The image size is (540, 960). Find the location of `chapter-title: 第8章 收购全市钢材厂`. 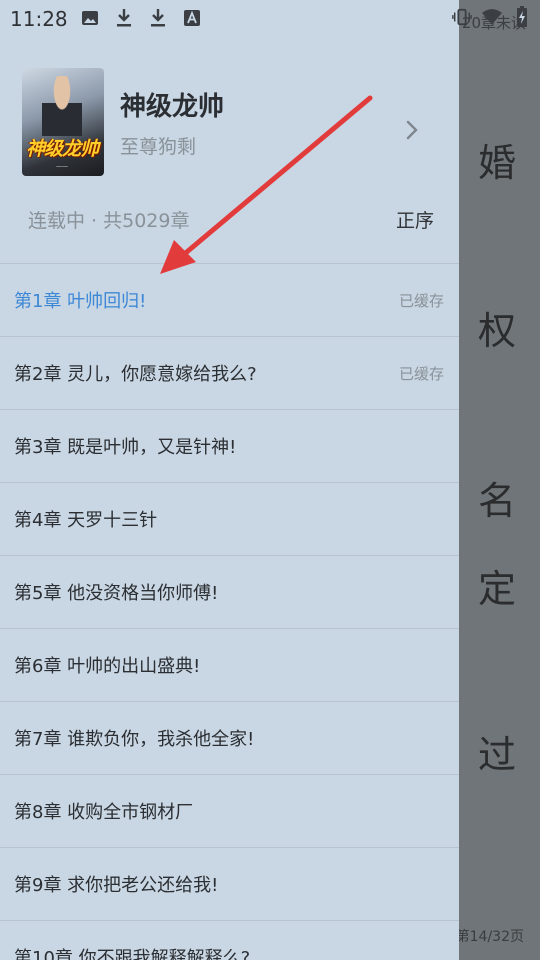

chapter-title: 第8章 收购全市钢材厂 is located at coordinates (104, 812).